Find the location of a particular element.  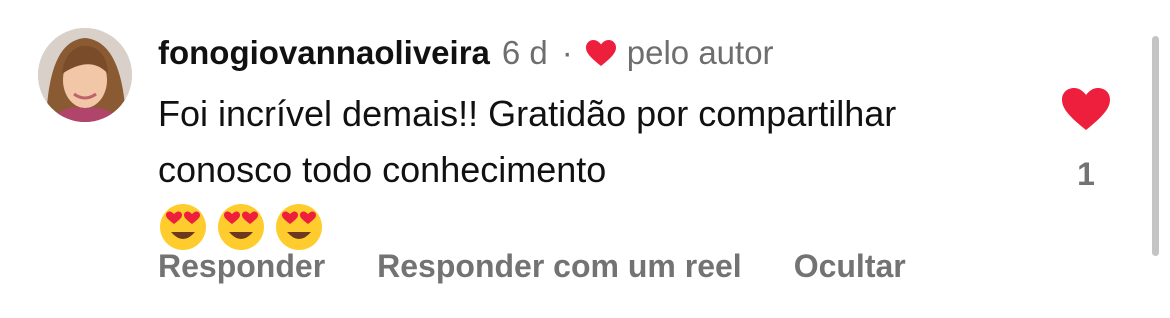

like-heart-icon is located at coordinates (1086, 109).